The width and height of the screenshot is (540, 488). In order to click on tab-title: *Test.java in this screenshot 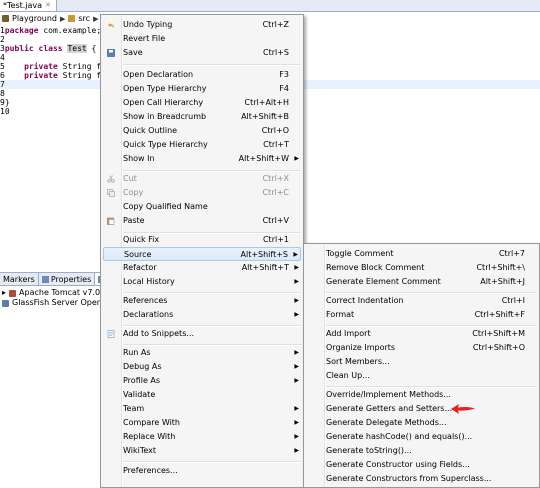, I will do `click(23, 5)`.